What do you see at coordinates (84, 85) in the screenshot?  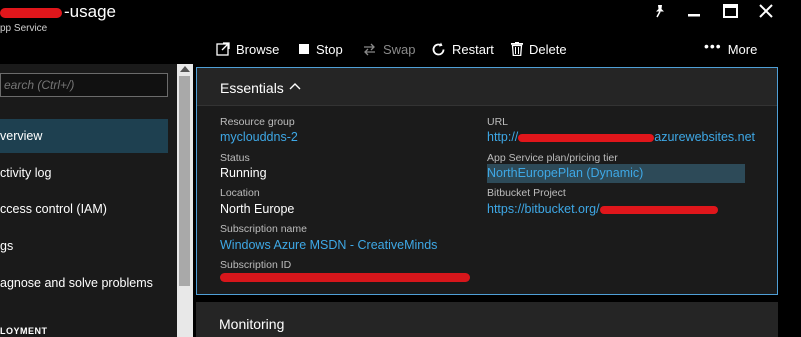 I see `search-input` at bounding box center [84, 85].